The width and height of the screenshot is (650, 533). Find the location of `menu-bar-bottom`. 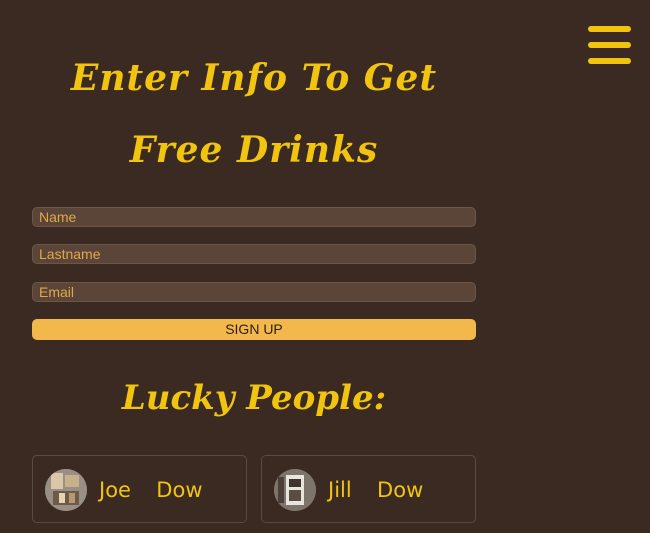

menu-bar-bottom is located at coordinates (609, 61).